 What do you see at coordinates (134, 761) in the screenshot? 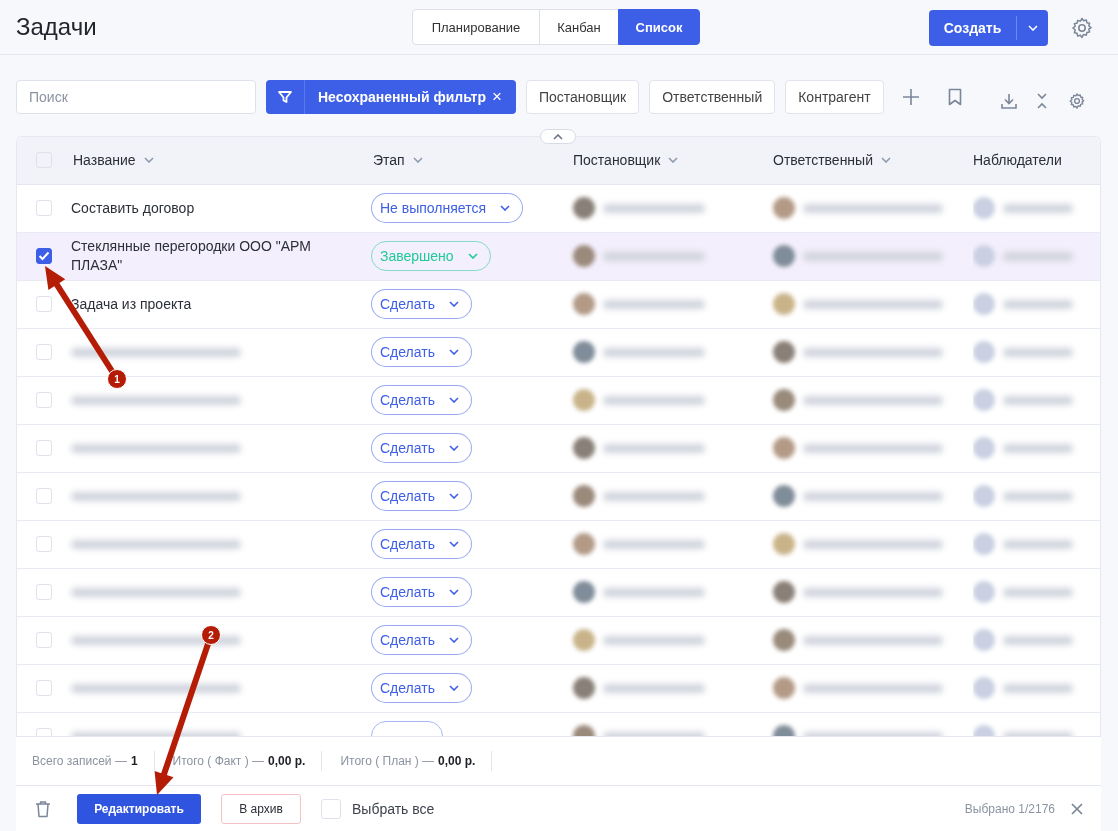
I see `total-value: 1` at bounding box center [134, 761].